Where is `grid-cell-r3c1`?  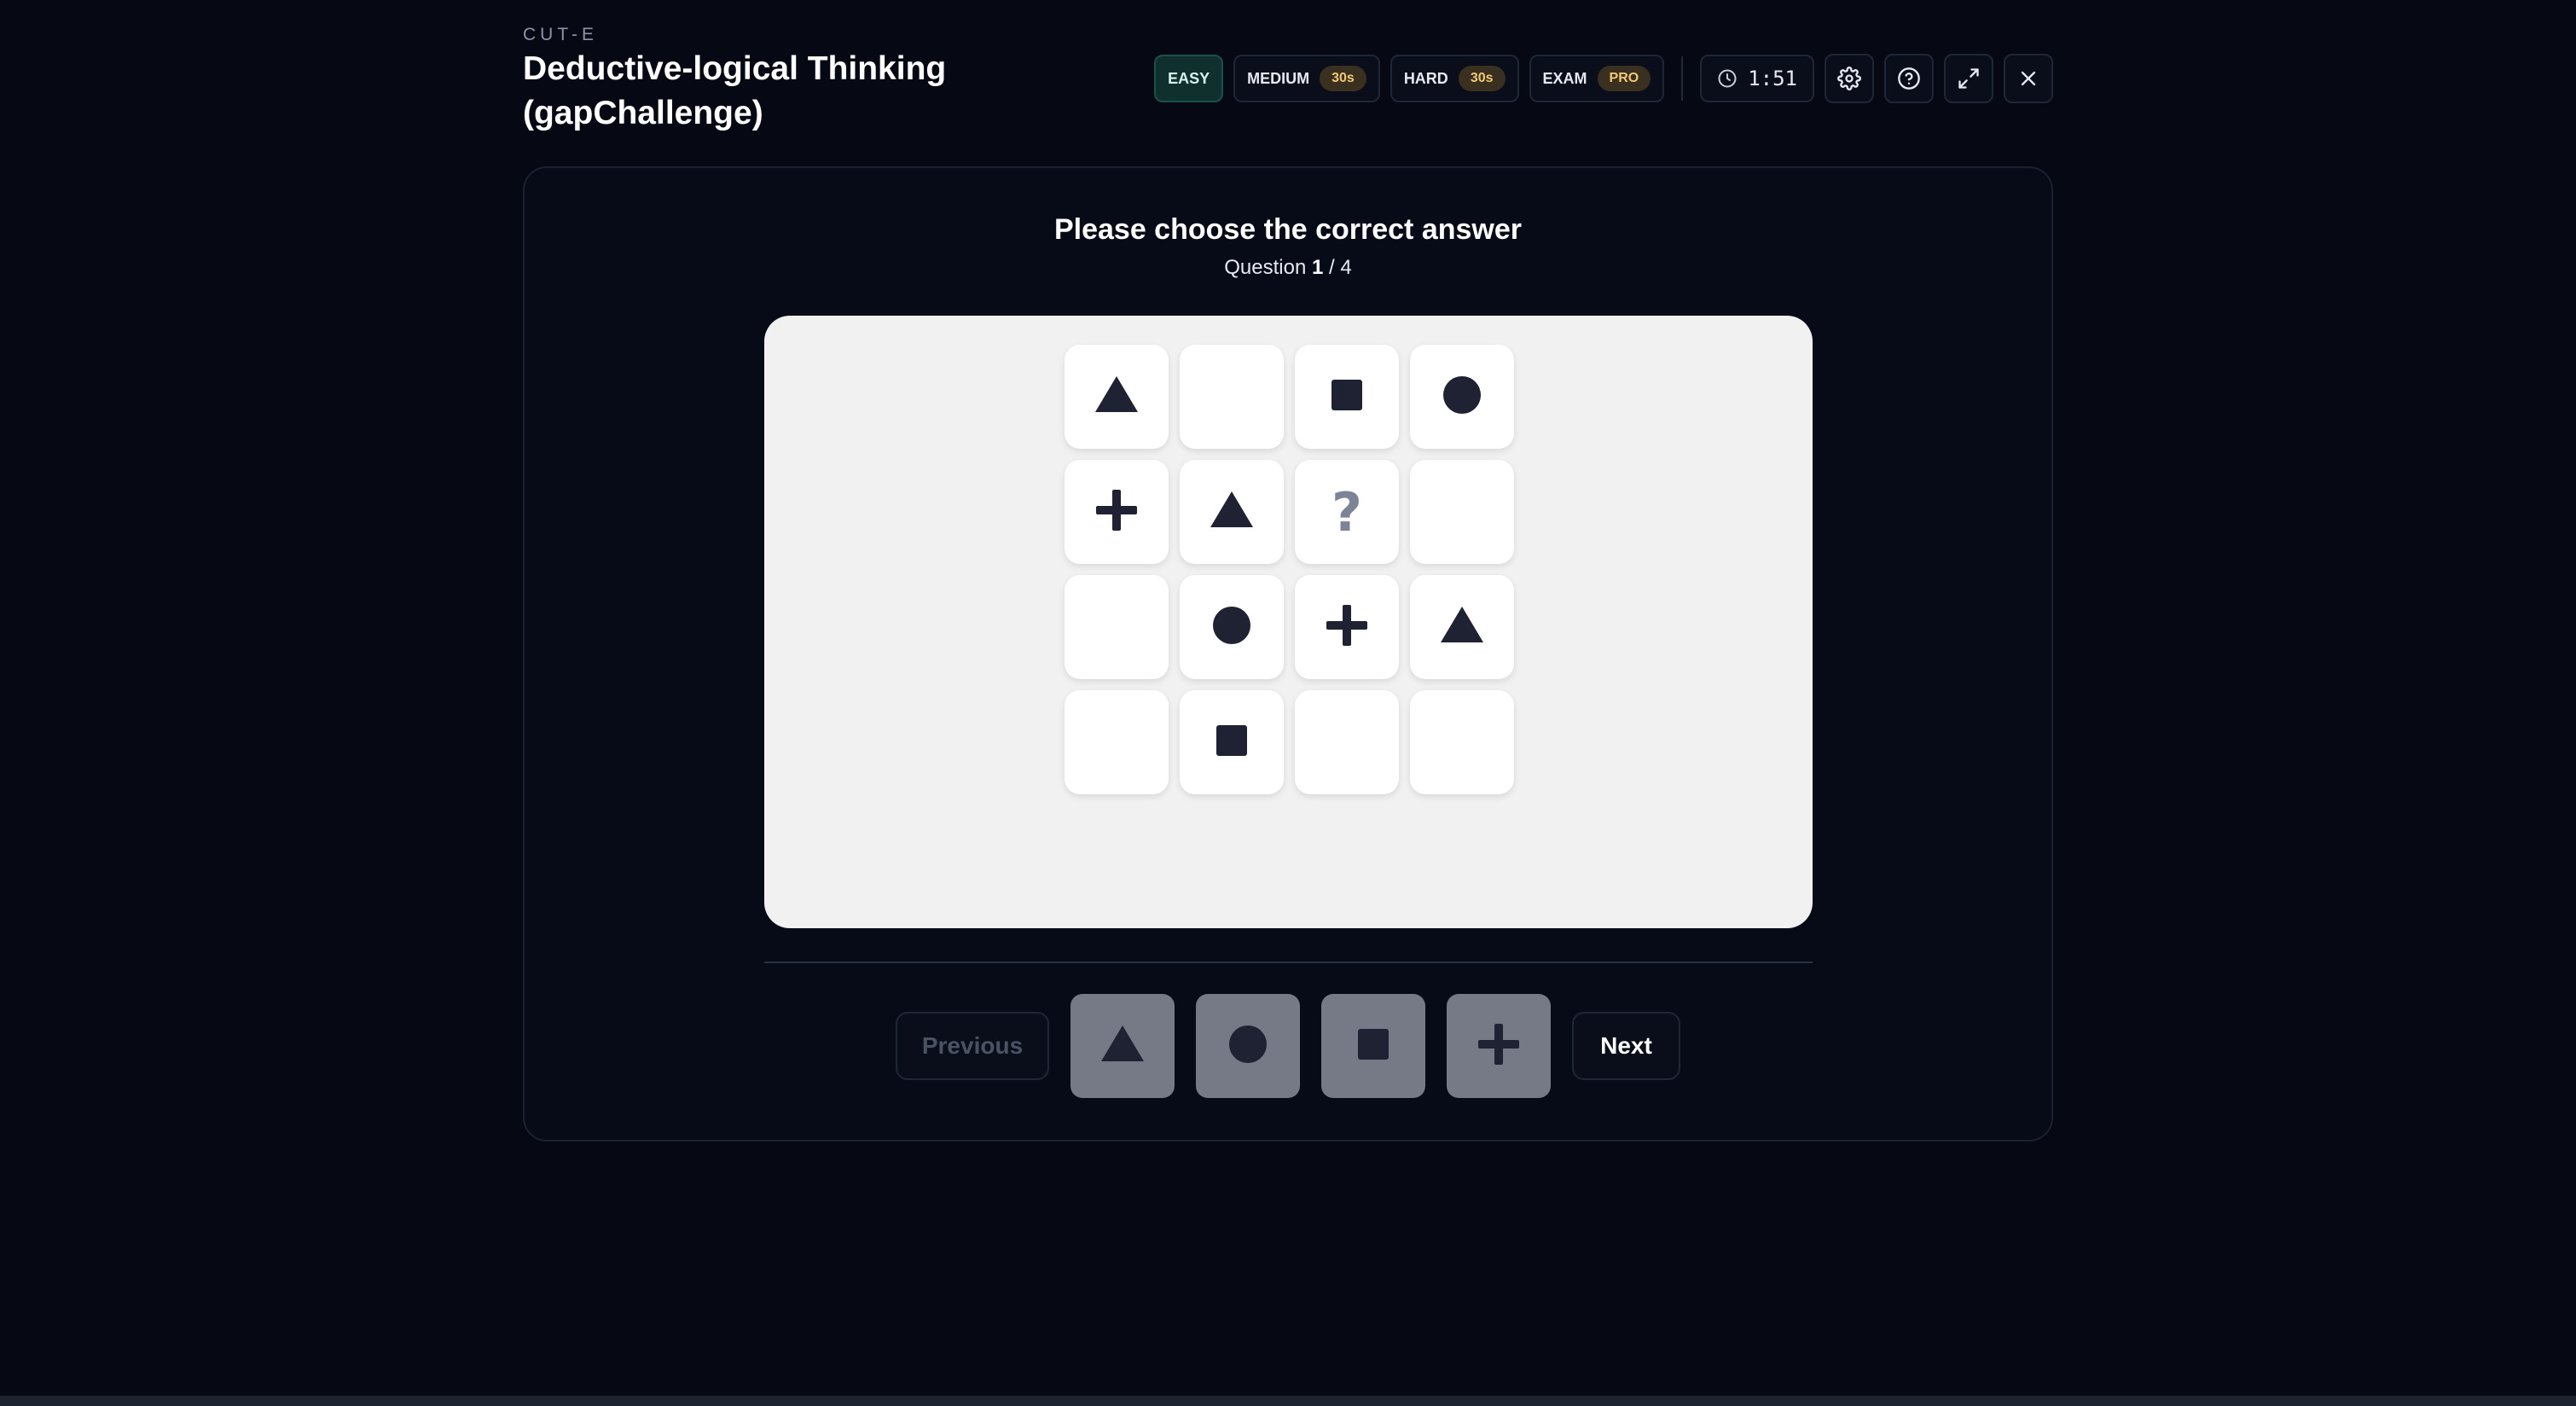 grid-cell-r3c1 is located at coordinates (1117, 627).